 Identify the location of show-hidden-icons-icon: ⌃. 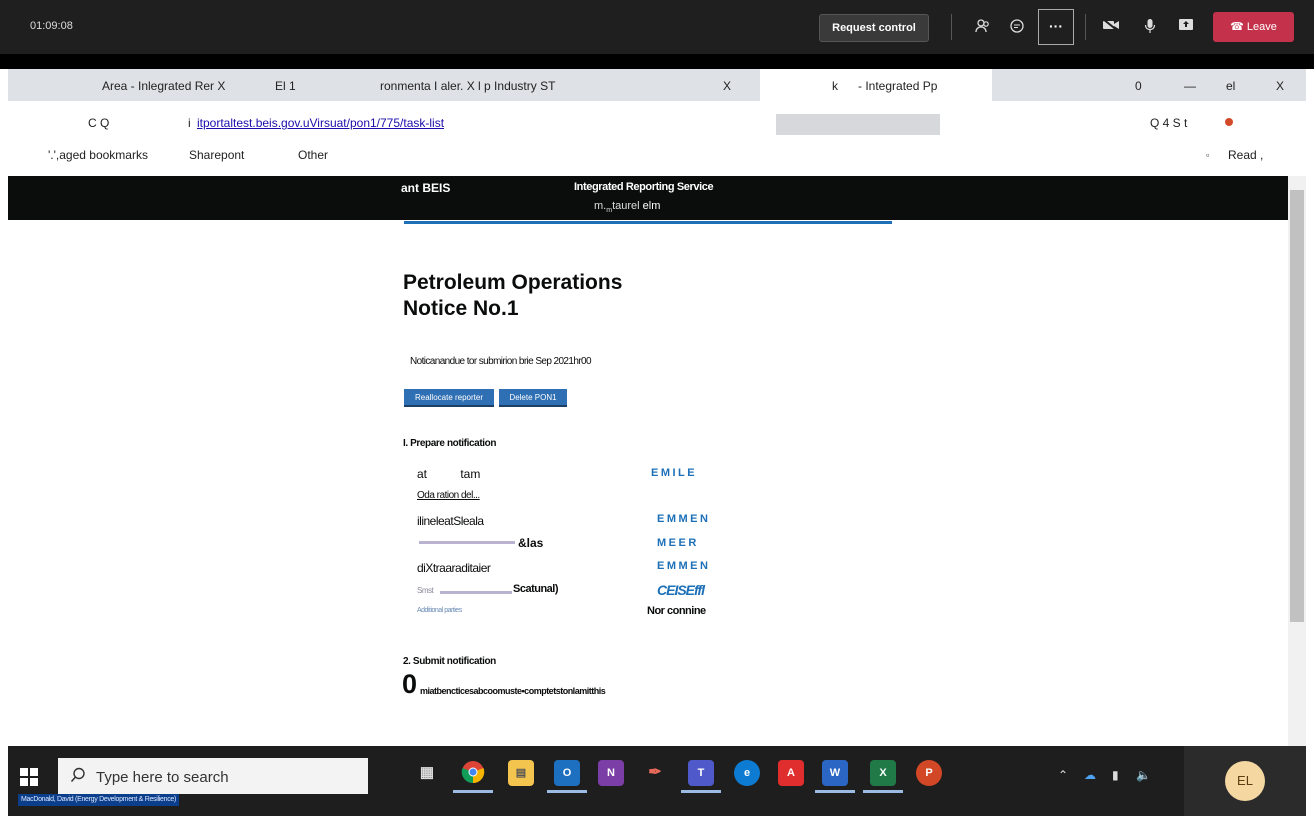
(1063, 775).